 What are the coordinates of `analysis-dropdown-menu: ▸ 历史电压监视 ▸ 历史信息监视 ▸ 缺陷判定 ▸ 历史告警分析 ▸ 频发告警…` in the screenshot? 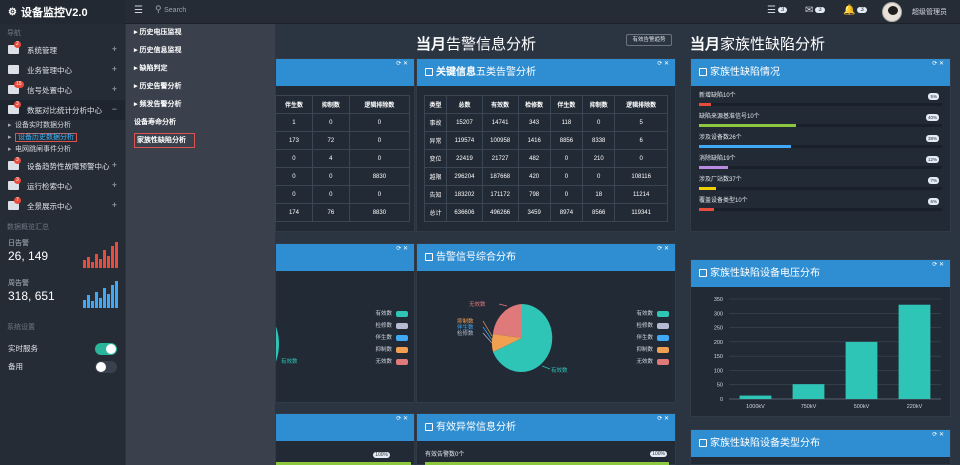 It's located at (200, 244).